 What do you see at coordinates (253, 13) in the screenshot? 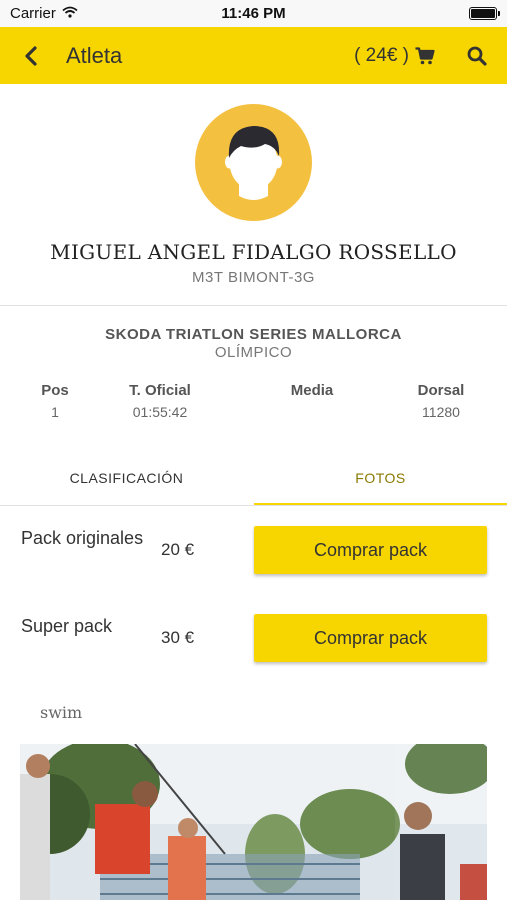
I see `status-bar: Carrier 11:46 PM` at bounding box center [253, 13].